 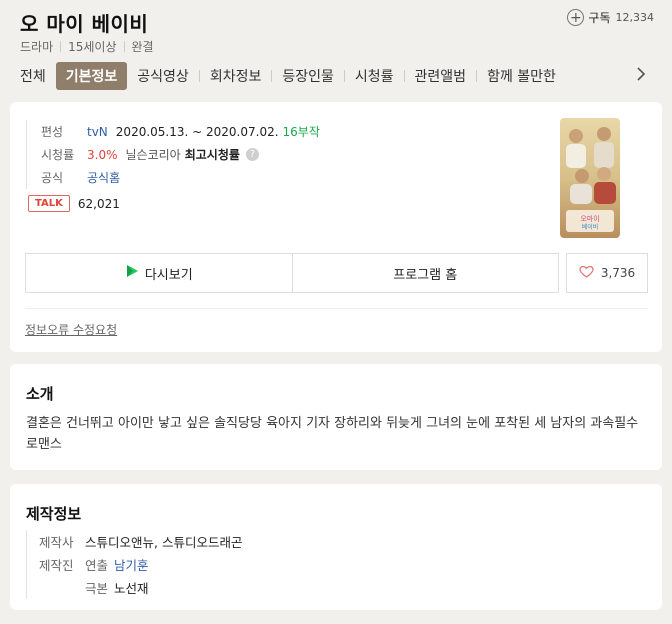 I want to click on director-label: 연출, so click(x=97, y=565).